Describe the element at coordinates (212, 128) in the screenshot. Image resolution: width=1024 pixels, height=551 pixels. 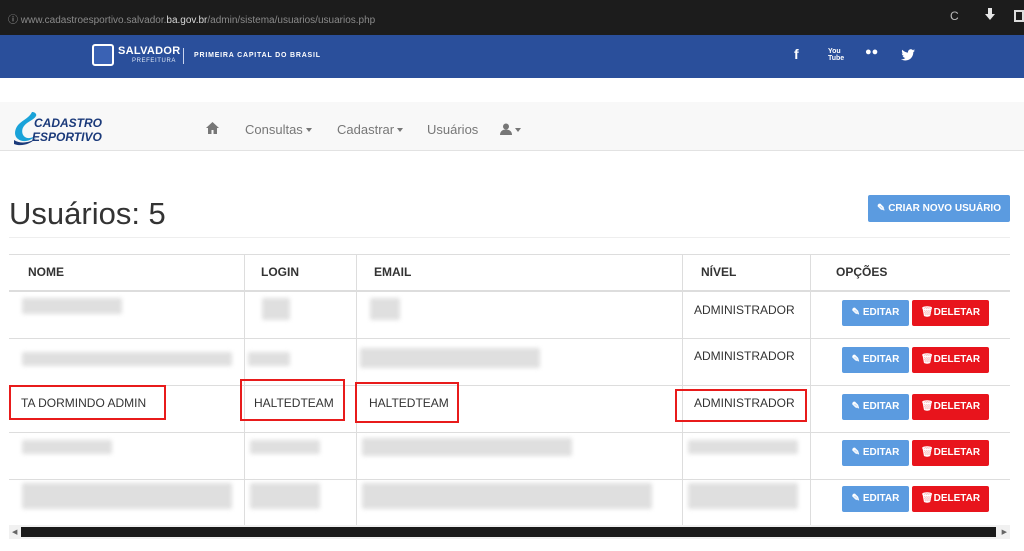
I see `home-icon` at that location.